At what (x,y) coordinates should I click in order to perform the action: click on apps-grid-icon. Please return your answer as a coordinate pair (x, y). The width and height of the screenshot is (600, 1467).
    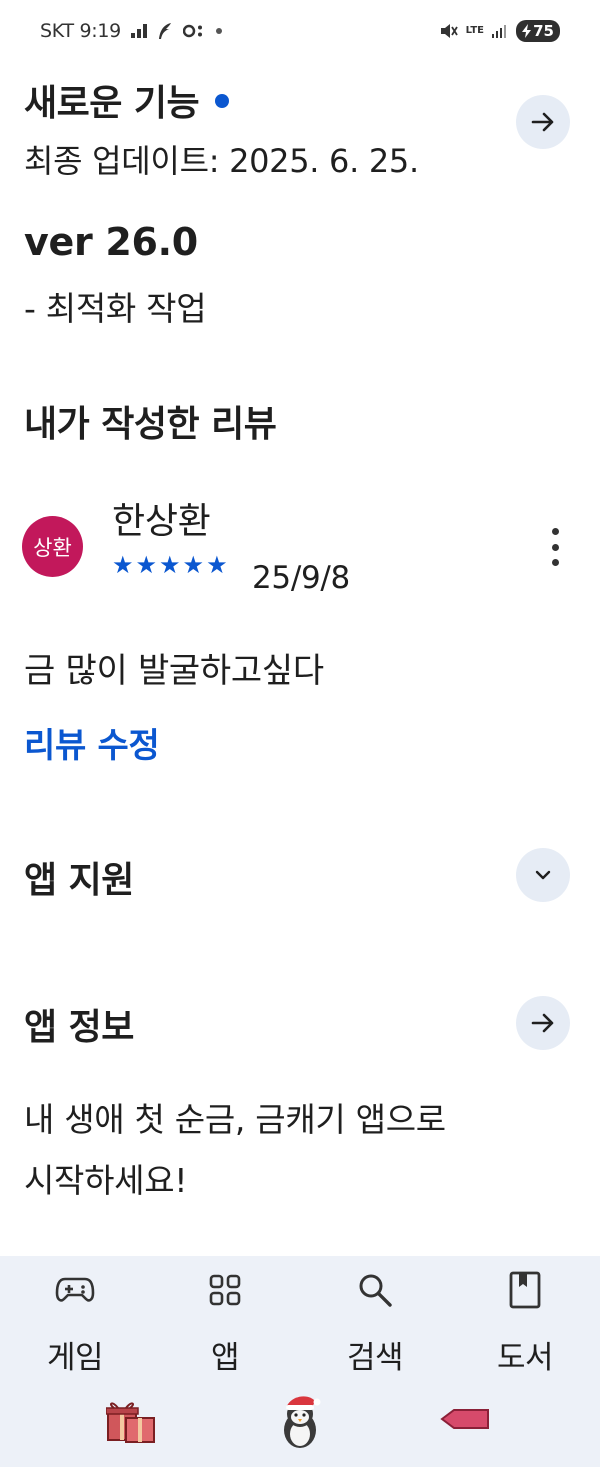
    Looking at the image, I should click on (225, 1290).